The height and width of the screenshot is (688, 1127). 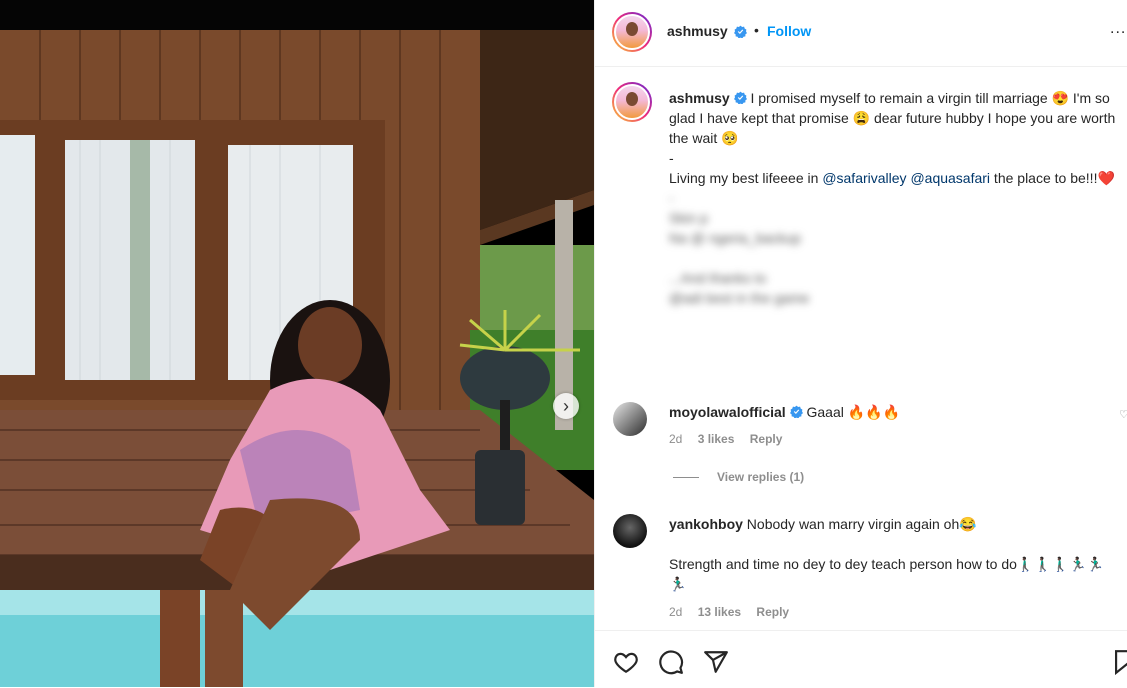 I want to click on comment-text: Nobody wan marry virgin again oh😂, so click(x=861, y=524).